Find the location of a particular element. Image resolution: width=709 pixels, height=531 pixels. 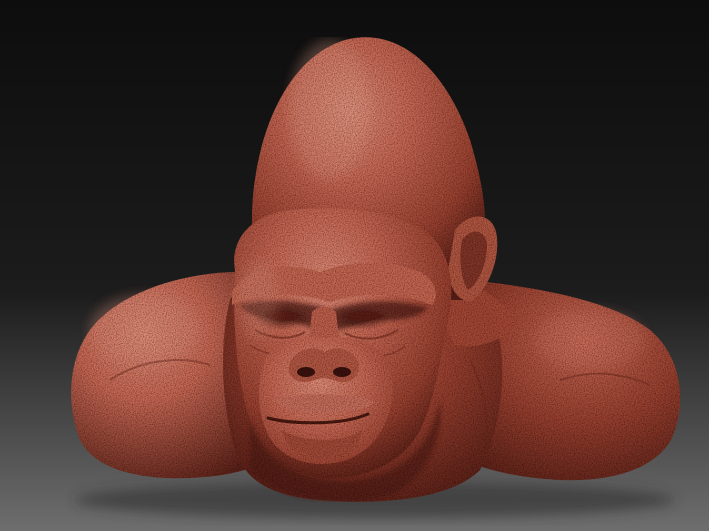

cheek-highlight is located at coordinates (258, 300).